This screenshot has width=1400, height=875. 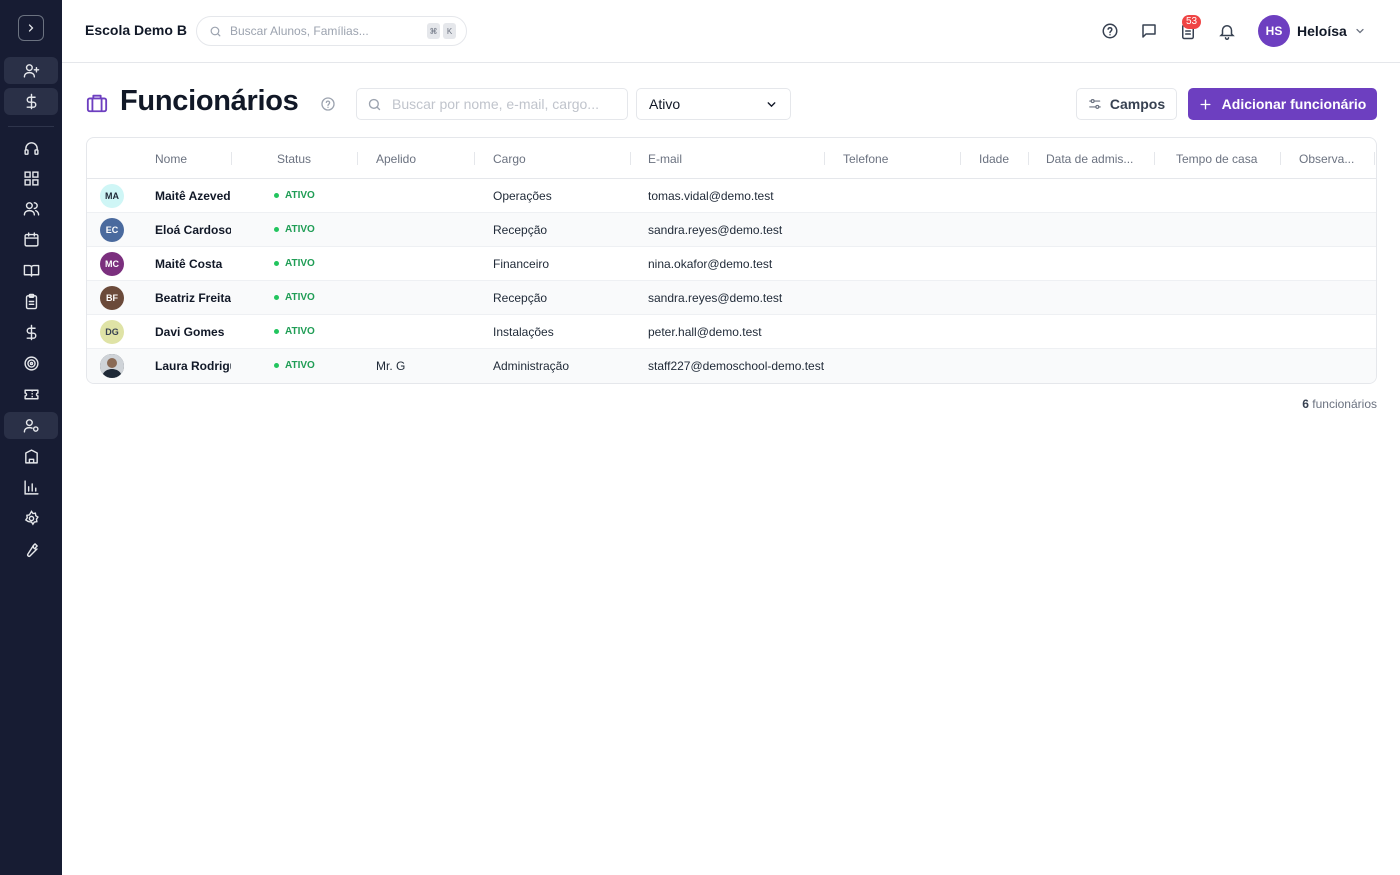 What do you see at coordinates (1205, 104) in the screenshot?
I see `plus-icon` at bounding box center [1205, 104].